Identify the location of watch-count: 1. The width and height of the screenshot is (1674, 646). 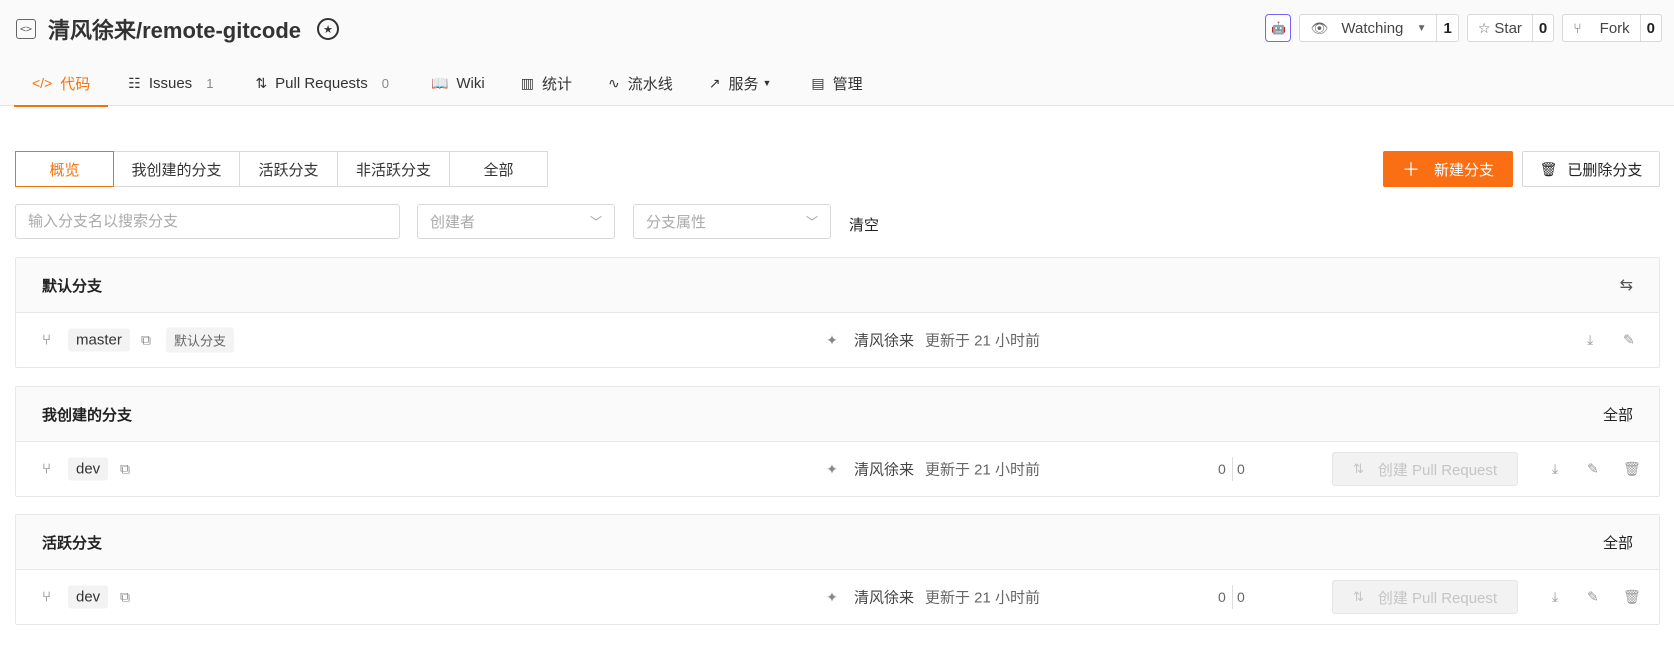
(1446, 28).